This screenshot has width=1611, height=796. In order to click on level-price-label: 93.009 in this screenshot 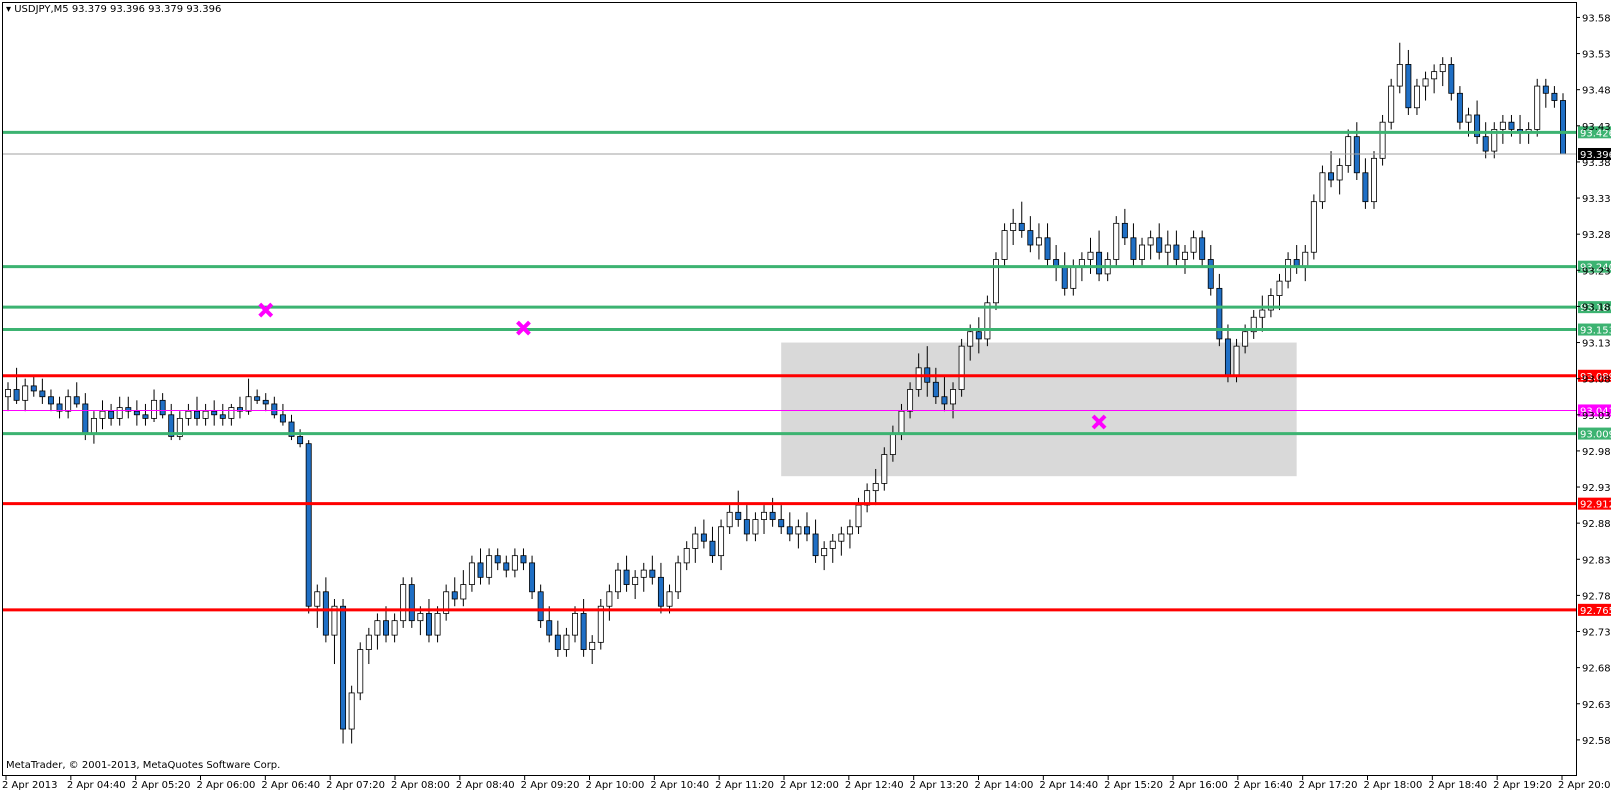, I will do `click(1595, 435)`.